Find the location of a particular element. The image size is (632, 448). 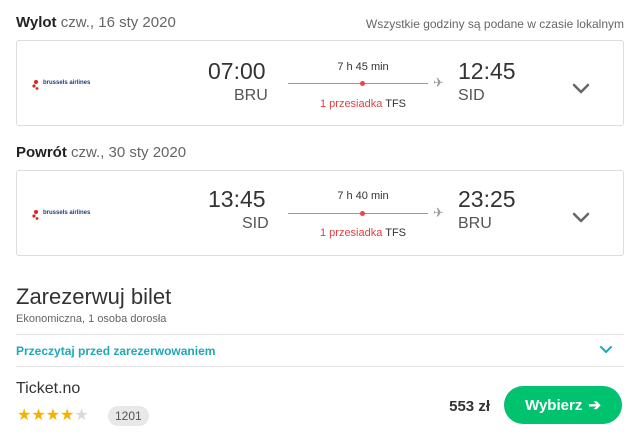

flight-duration: 7 h 45 min is located at coordinates (363, 67).